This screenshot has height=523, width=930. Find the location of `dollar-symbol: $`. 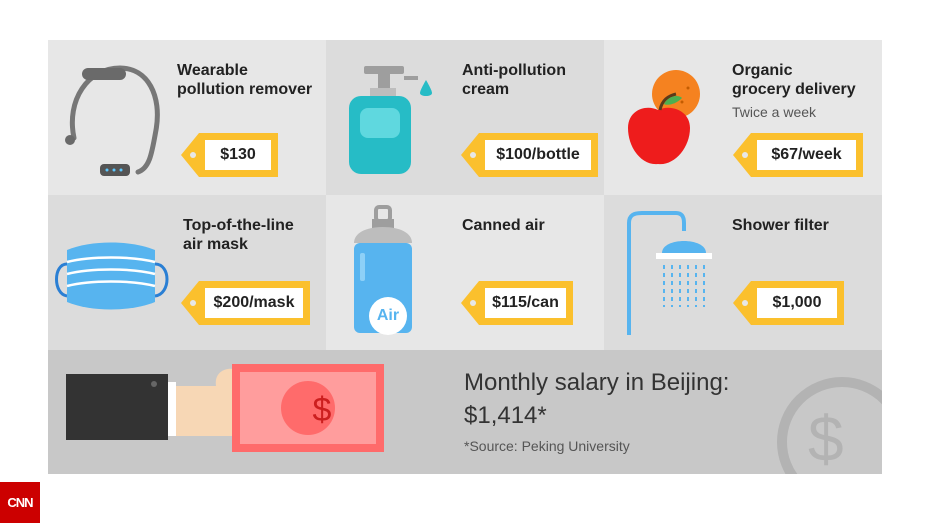

dollar-symbol: $ is located at coordinates (322, 410).